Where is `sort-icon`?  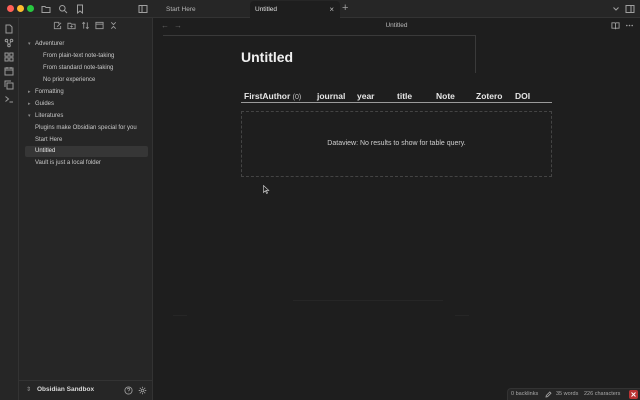 sort-icon is located at coordinates (86, 26).